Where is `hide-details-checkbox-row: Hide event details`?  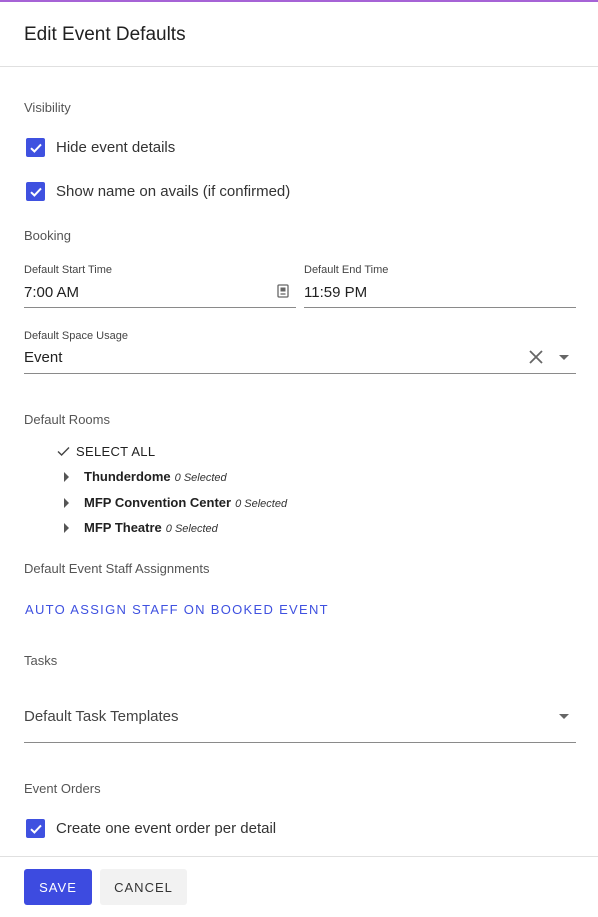 hide-details-checkbox-row: Hide event details is located at coordinates (100, 147).